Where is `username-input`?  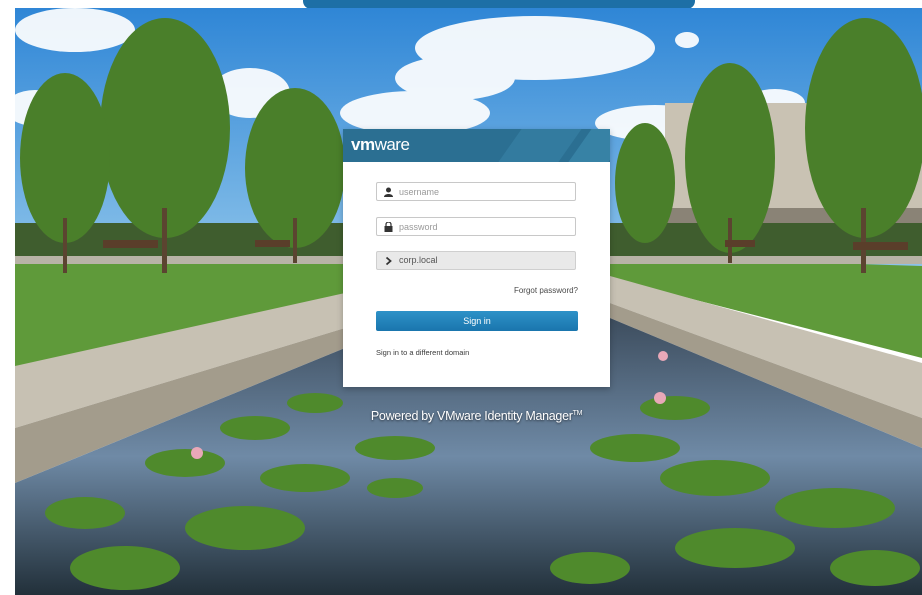
username-input is located at coordinates (484, 191).